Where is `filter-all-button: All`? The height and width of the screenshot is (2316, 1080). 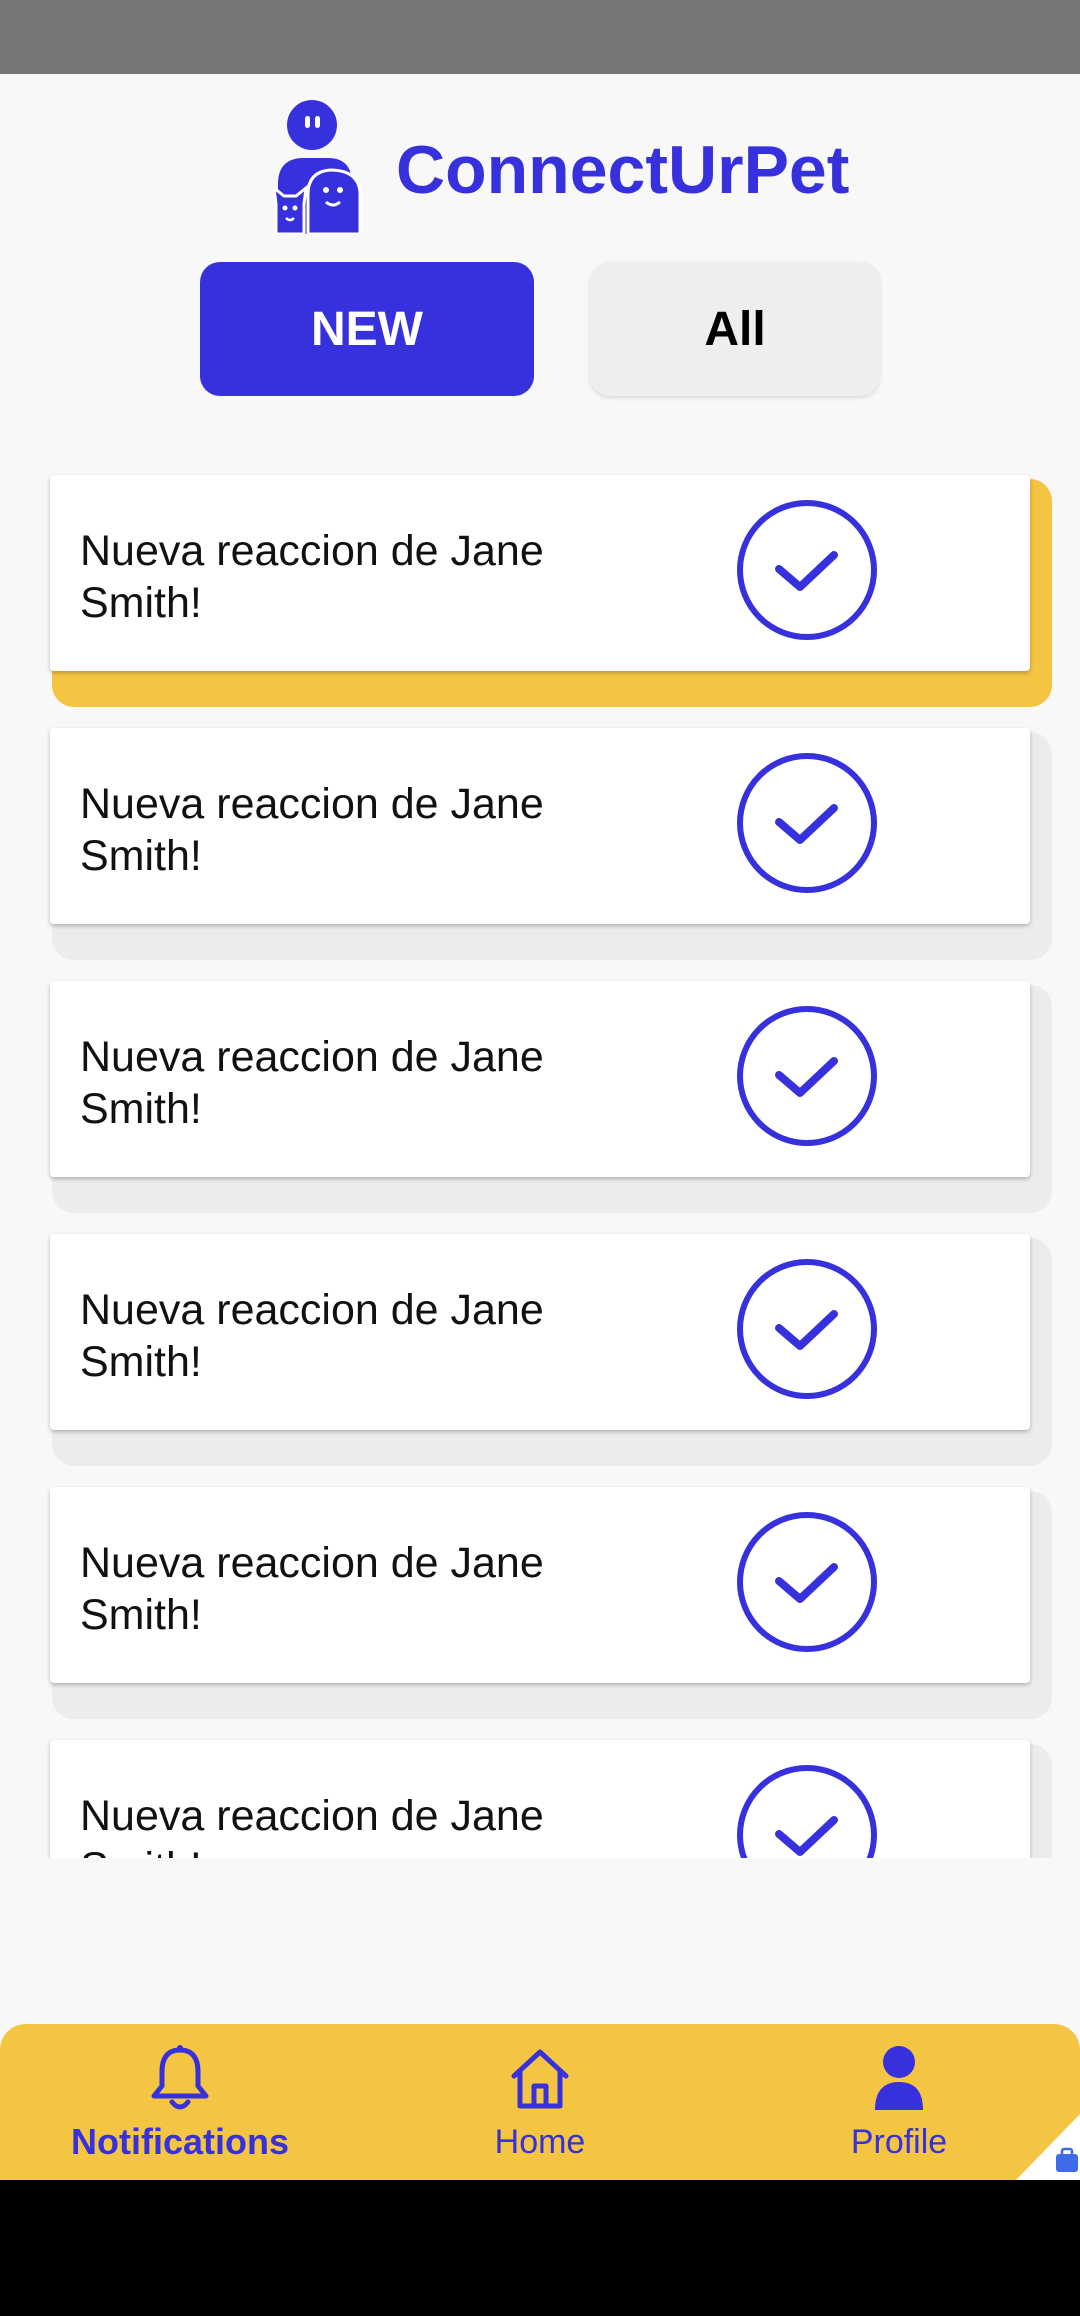 filter-all-button: All is located at coordinates (735, 329).